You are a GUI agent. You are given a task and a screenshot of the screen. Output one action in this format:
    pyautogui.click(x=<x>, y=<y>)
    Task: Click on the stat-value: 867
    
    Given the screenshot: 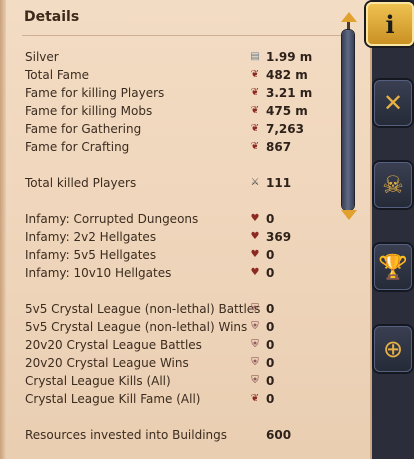 What is the action you would take?
    pyautogui.click(x=279, y=147)
    